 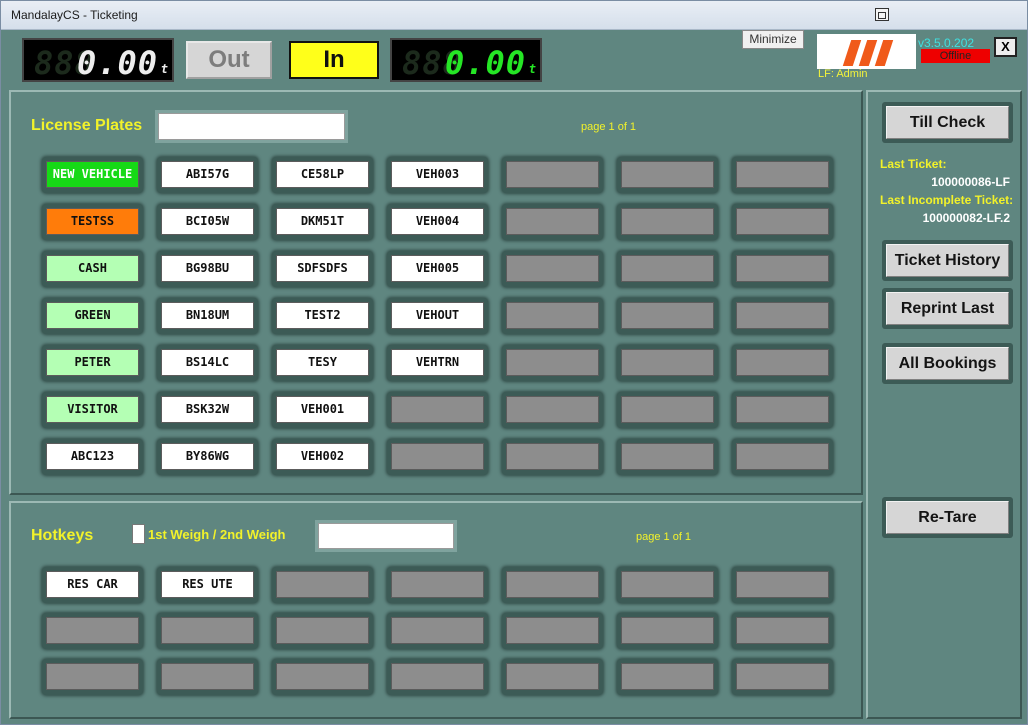 I want to click on grid-button: ABC123, so click(x=92, y=457).